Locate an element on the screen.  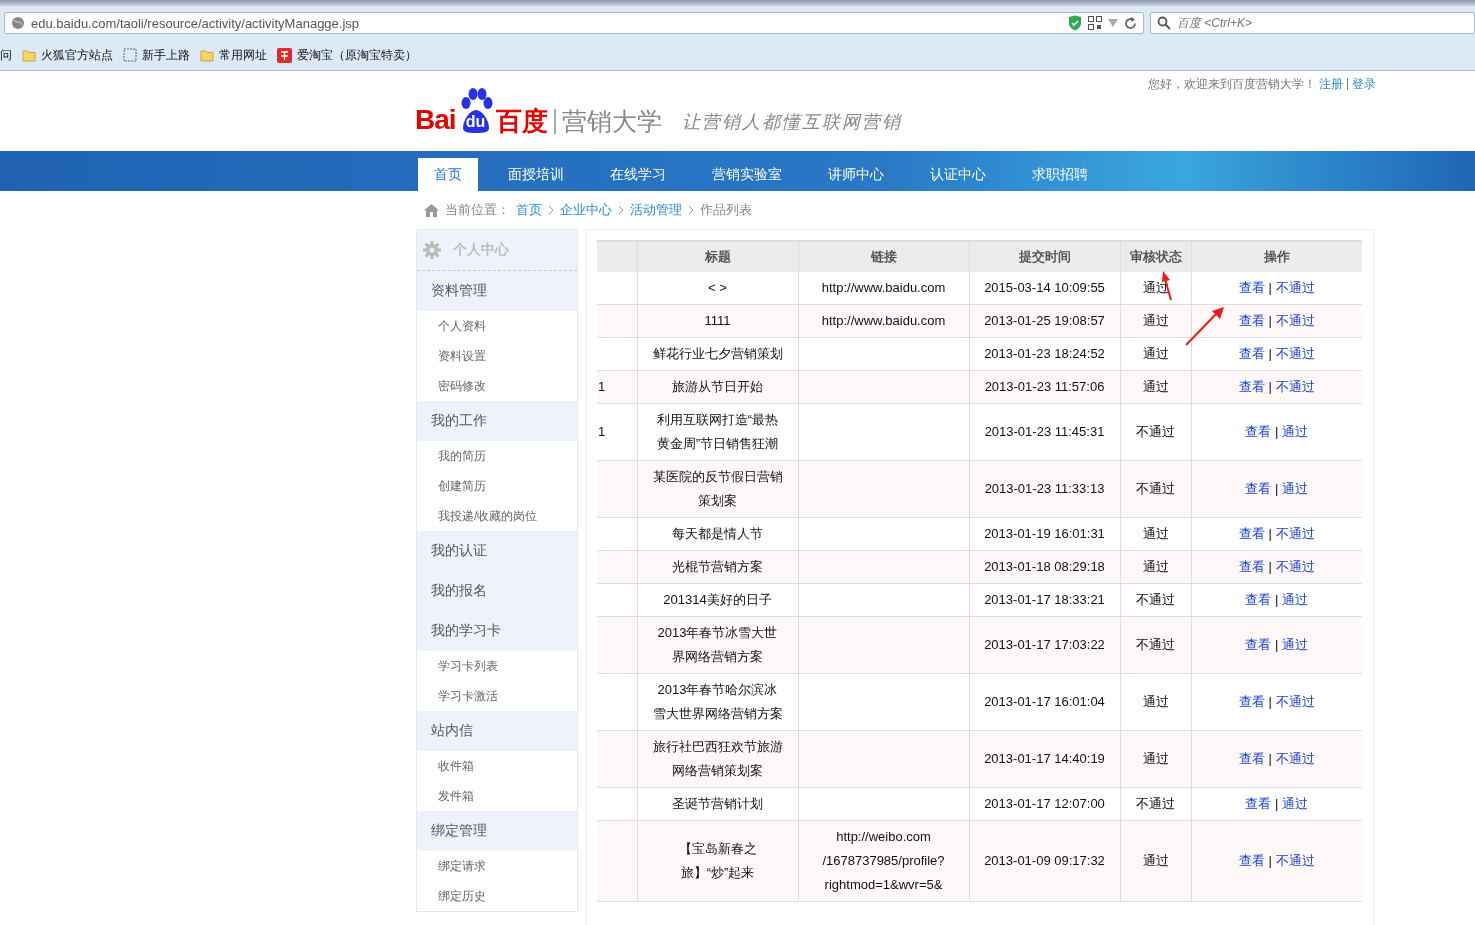
sidebar-item: 资料设置 is located at coordinates (497, 356).